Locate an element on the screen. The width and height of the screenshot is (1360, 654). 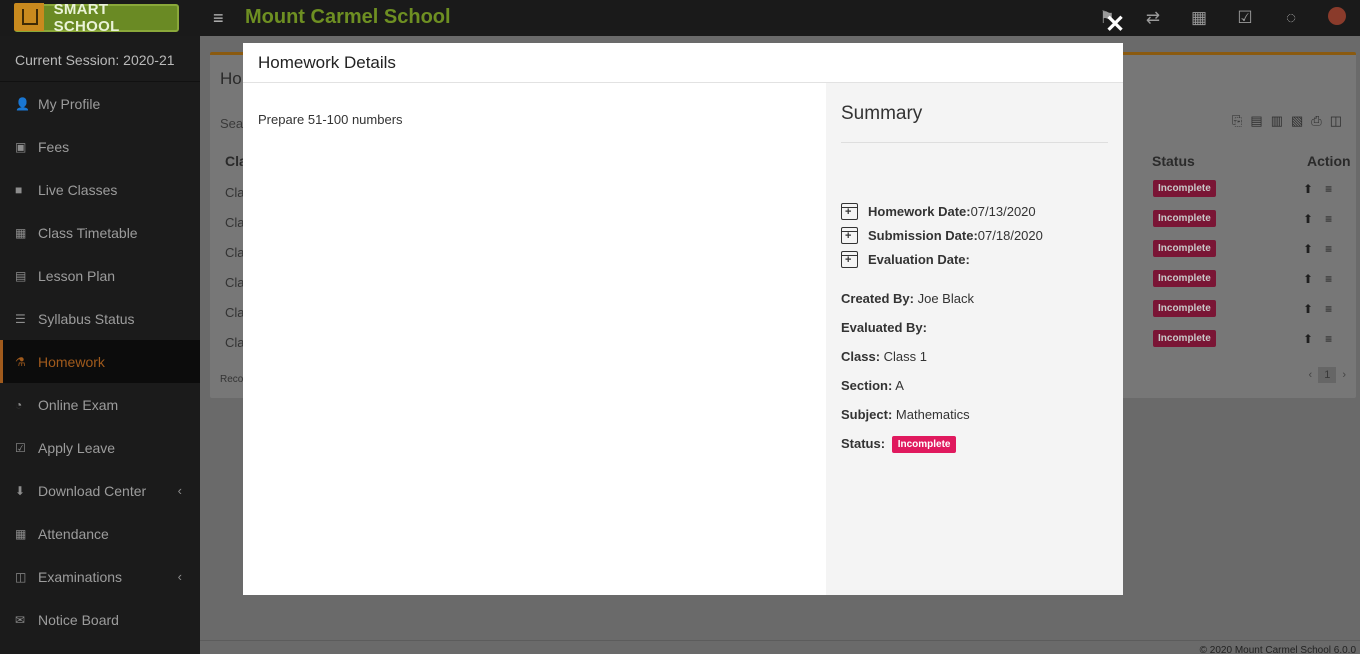
print-icon: ⎙ is located at coordinates (1316, 121).